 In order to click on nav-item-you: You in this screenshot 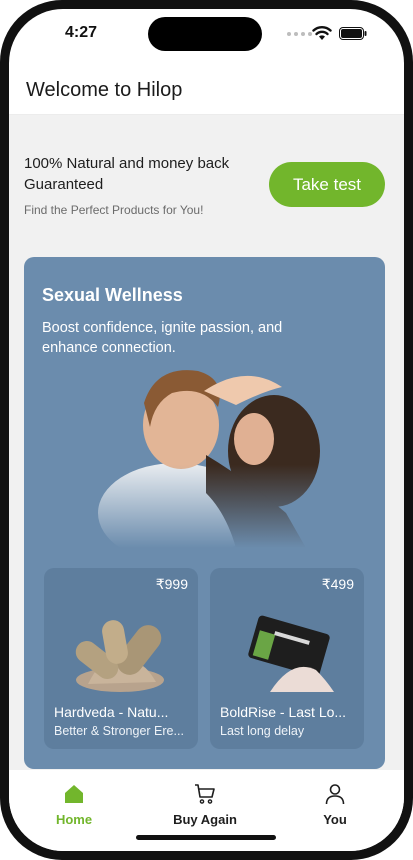, I will do `click(335, 806)`.